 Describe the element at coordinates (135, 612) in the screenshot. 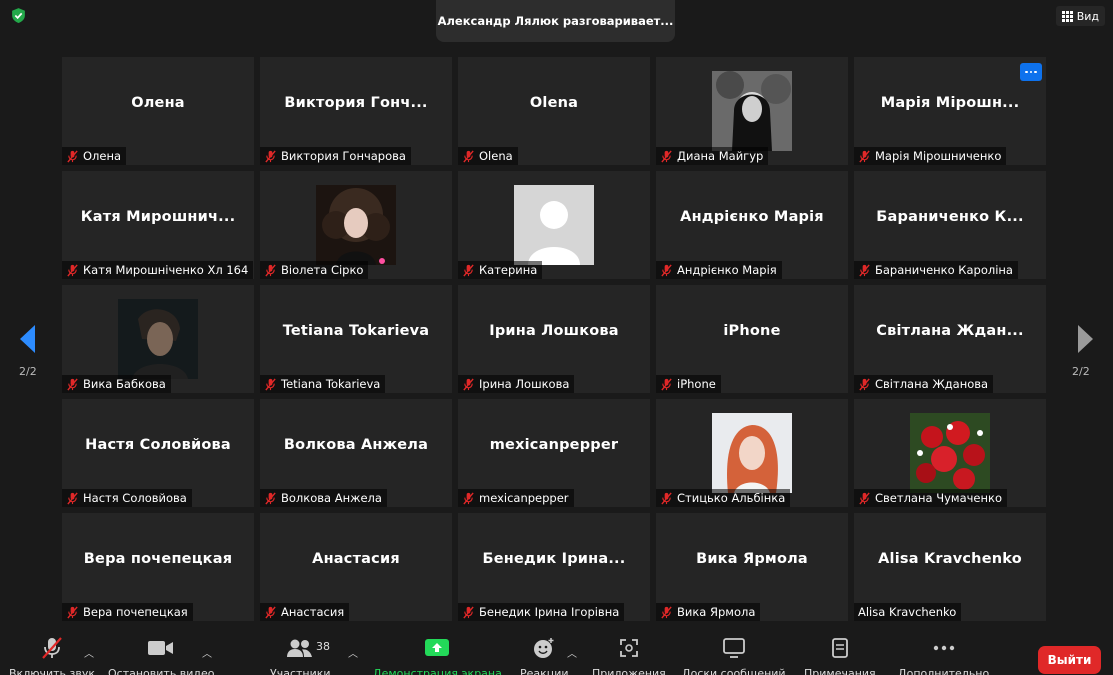

I see `participant-name: Вера почепецкая` at that location.